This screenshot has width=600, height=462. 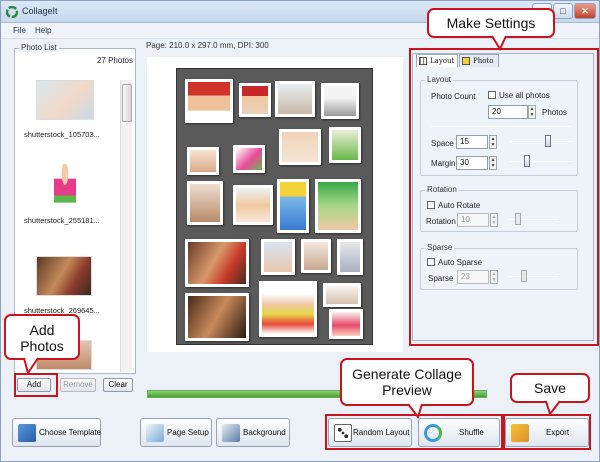 What do you see at coordinates (118, 385) in the screenshot?
I see `clear-button: Clear` at bounding box center [118, 385].